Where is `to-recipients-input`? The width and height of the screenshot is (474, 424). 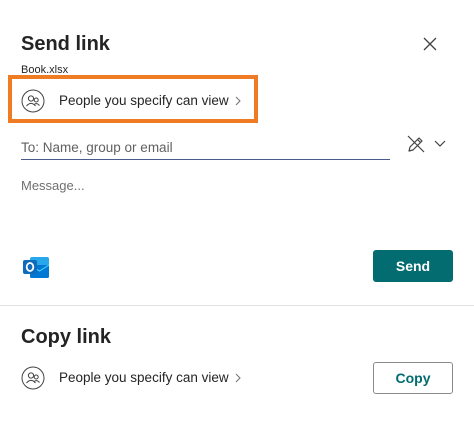 to-recipients-input is located at coordinates (205, 147).